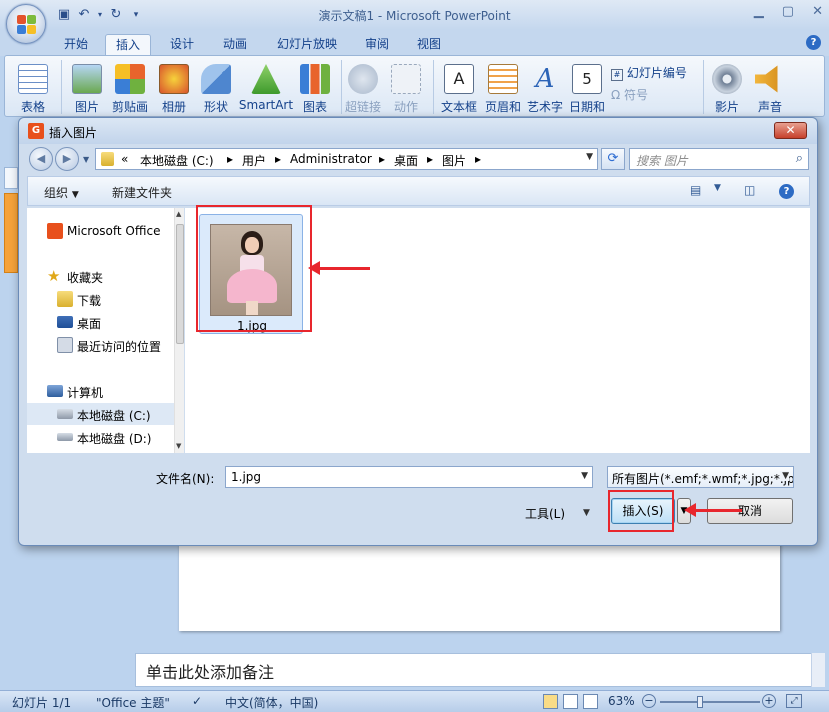  What do you see at coordinates (100, 391) in the screenshot?
I see `nav-item-computer: 计算机` at bounding box center [100, 391].